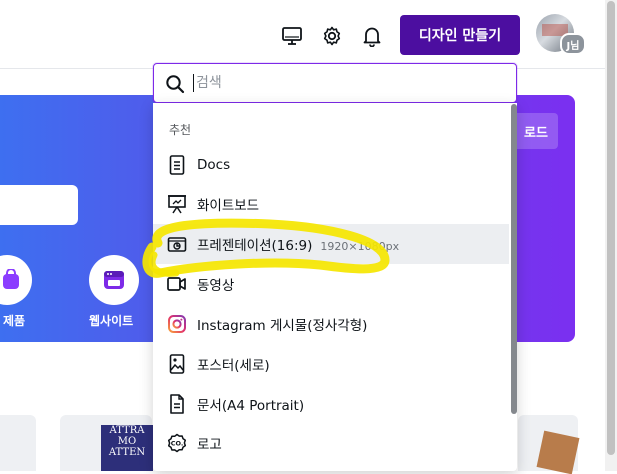 The width and height of the screenshot is (617, 474). Describe the element at coordinates (331, 284) in the screenshot. I see `suggestion-video: 동영상` at that location.